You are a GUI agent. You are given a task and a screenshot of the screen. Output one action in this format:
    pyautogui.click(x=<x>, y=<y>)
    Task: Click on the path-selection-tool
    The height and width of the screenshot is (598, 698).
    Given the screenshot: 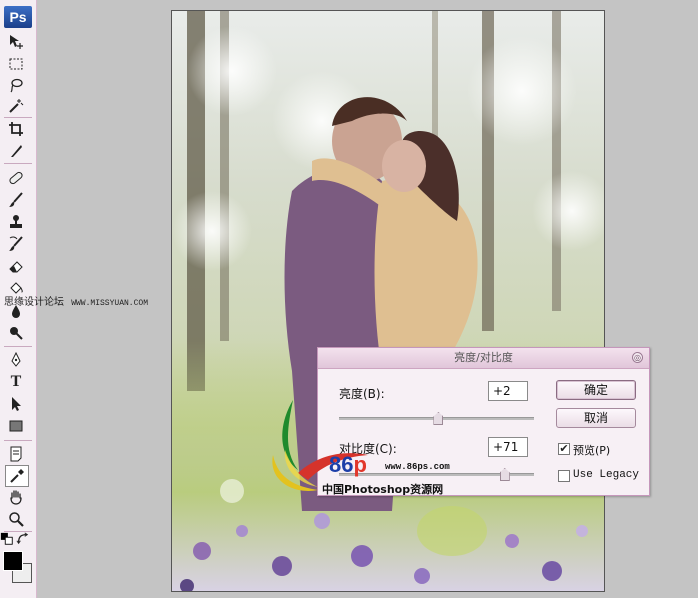 What is the action you would take?
    pyautogui.click(x=16, y=404)
    